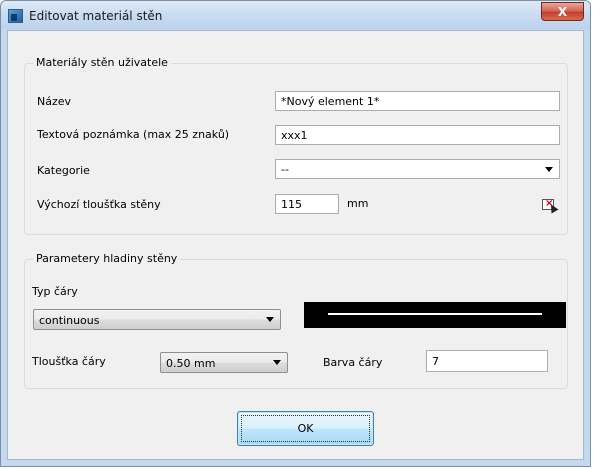  I want to click on pick-from-drawing-icon: ×, so click(550, 206).